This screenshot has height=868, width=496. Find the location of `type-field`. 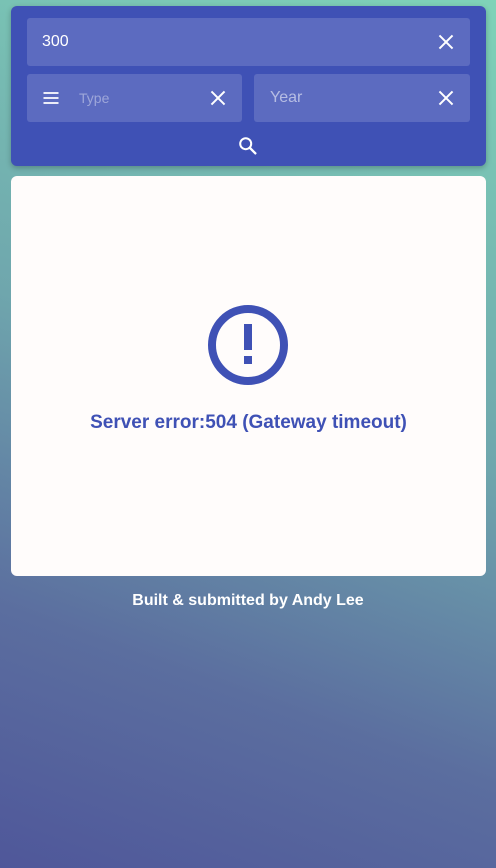

type-field is located at coordinates (134, 98).